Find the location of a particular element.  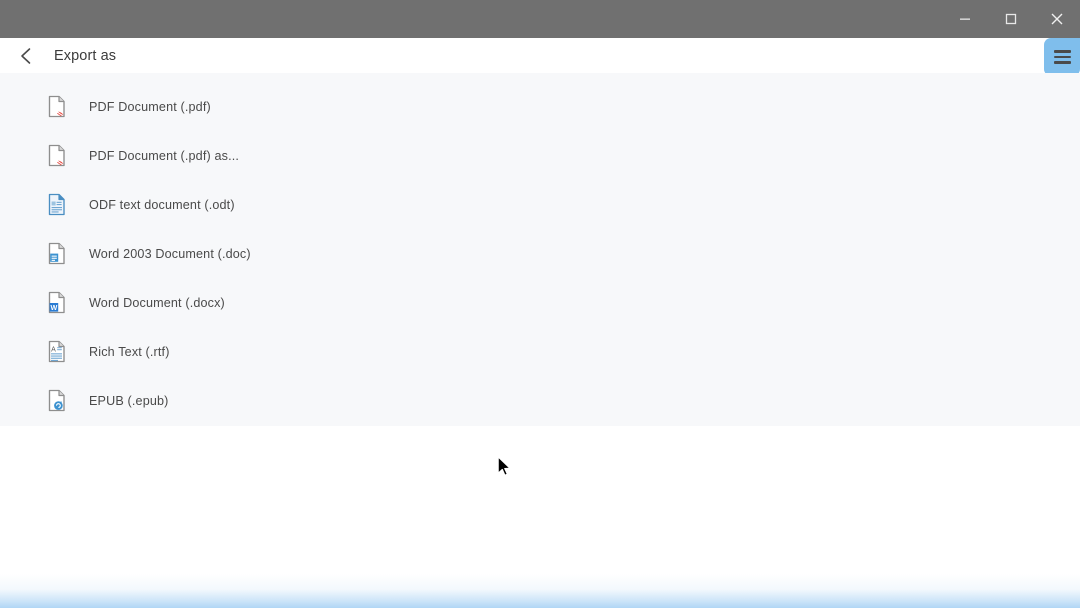

close-button is located at coordinates (1057, 19).